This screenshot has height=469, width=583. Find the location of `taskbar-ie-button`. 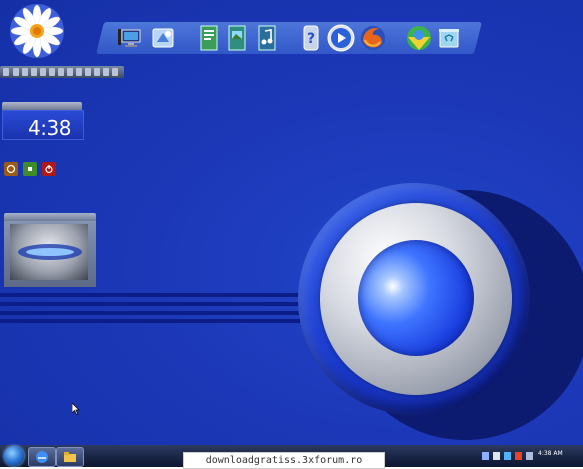

taskbar-ie-button is located at coordinates (42, 457).